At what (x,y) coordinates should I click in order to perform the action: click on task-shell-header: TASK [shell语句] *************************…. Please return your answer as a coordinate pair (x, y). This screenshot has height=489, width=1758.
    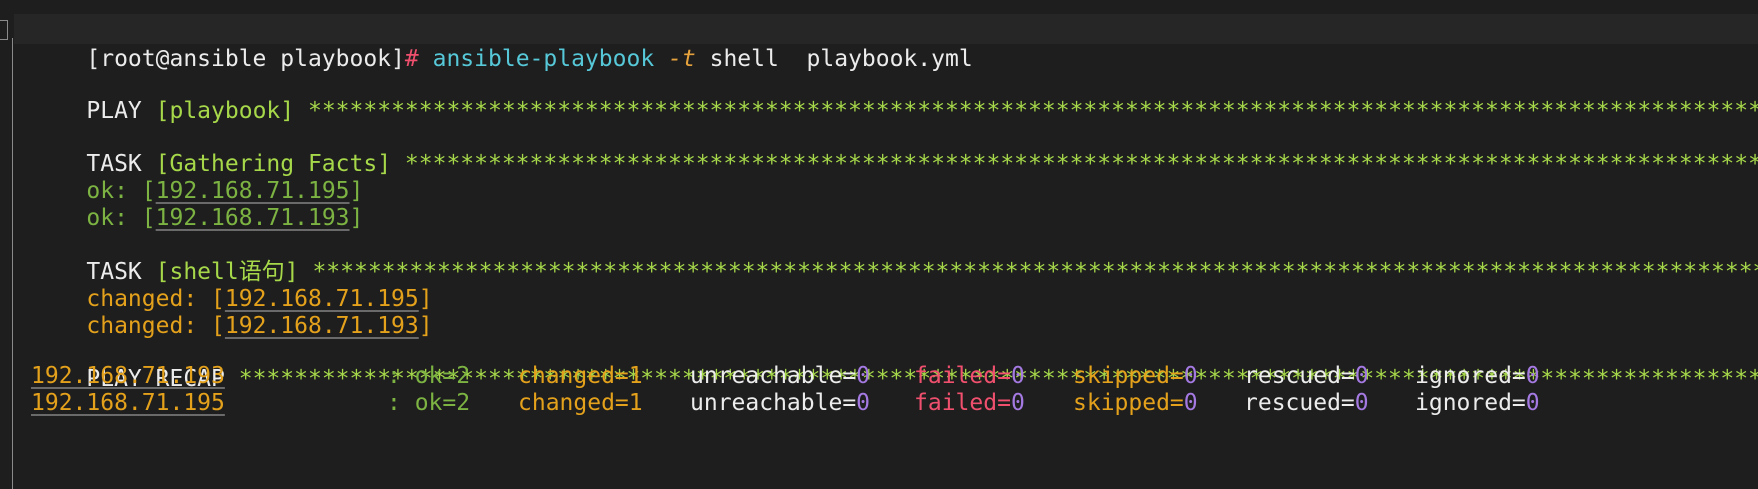
    Looking at the image, I should click on (894, 256).